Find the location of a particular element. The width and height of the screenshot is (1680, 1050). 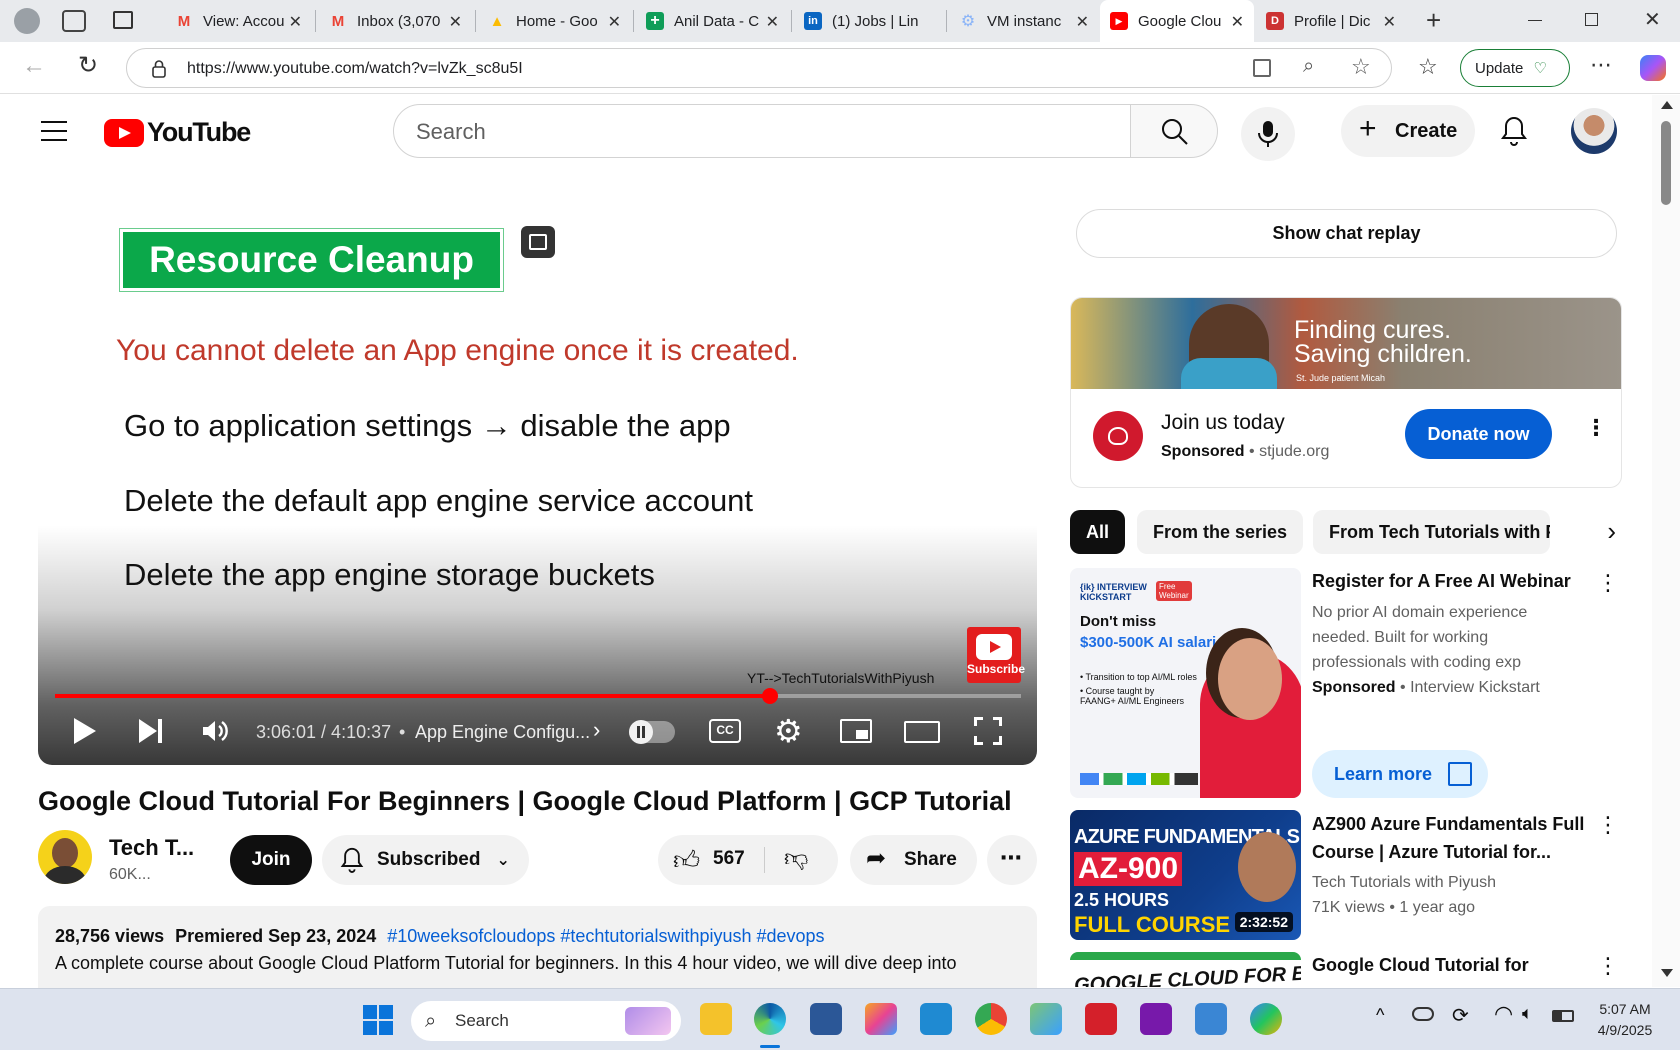

more-actions-button: ⋯ is located at coordinates (1012, 860).